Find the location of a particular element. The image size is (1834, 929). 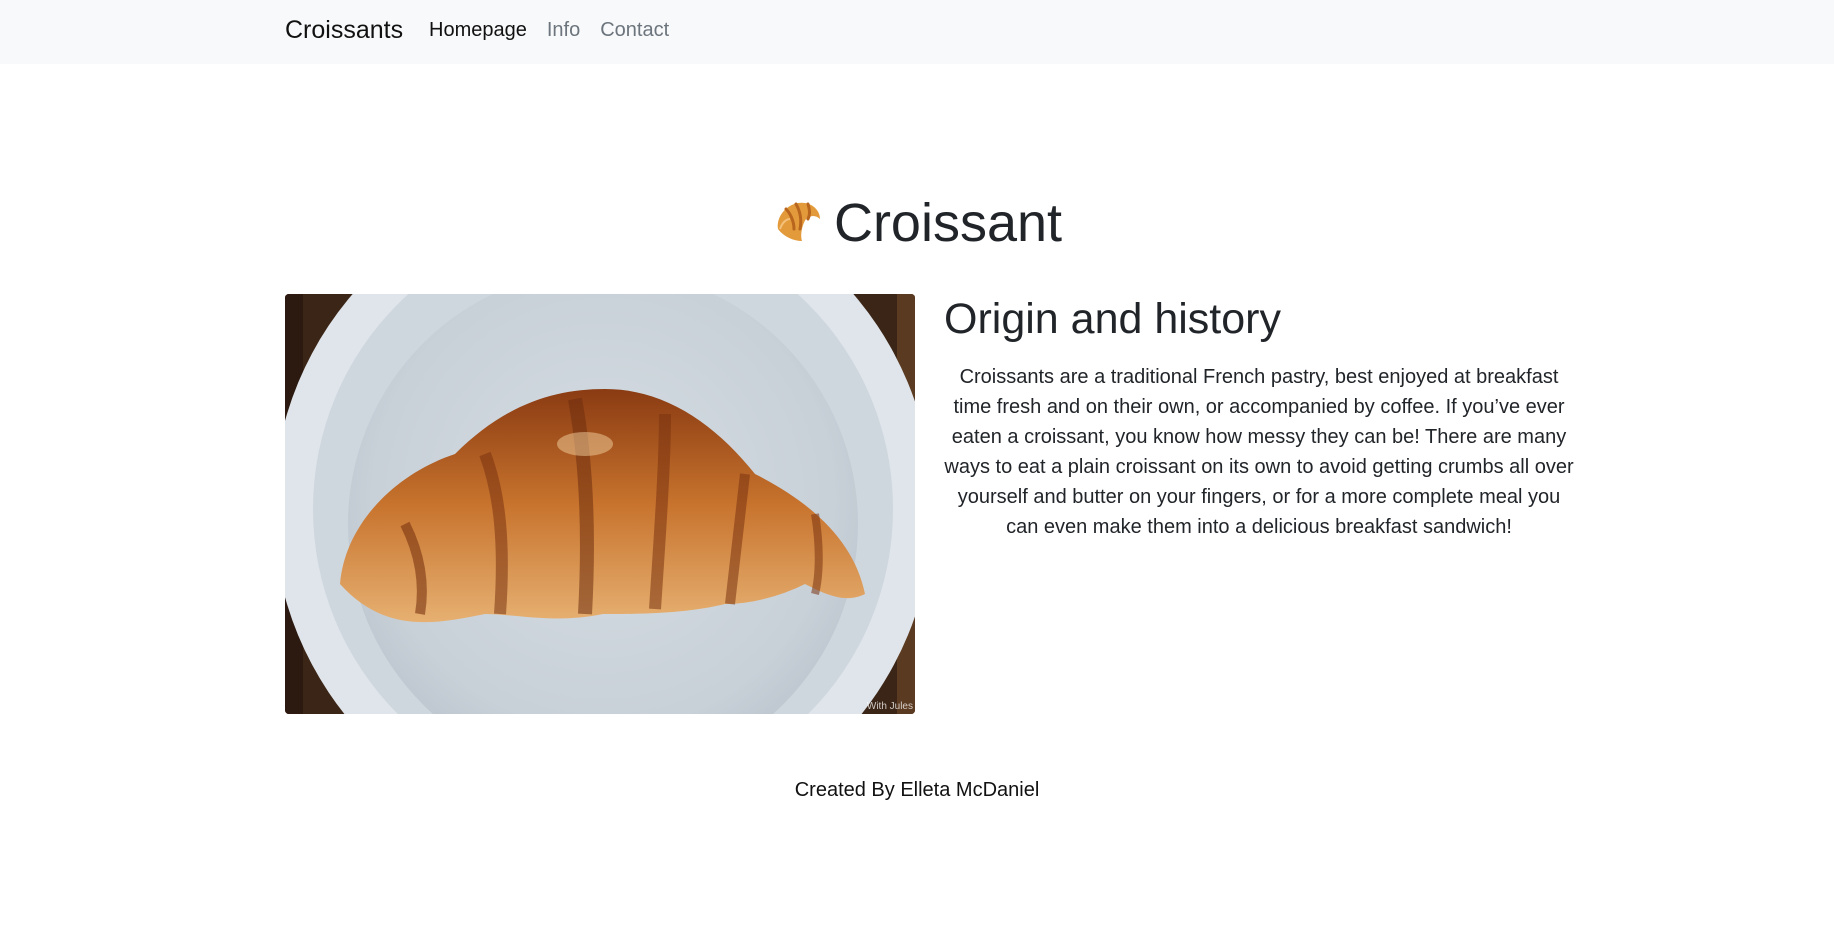

page-title-text: Croissant is located at coordinates (948, 223).